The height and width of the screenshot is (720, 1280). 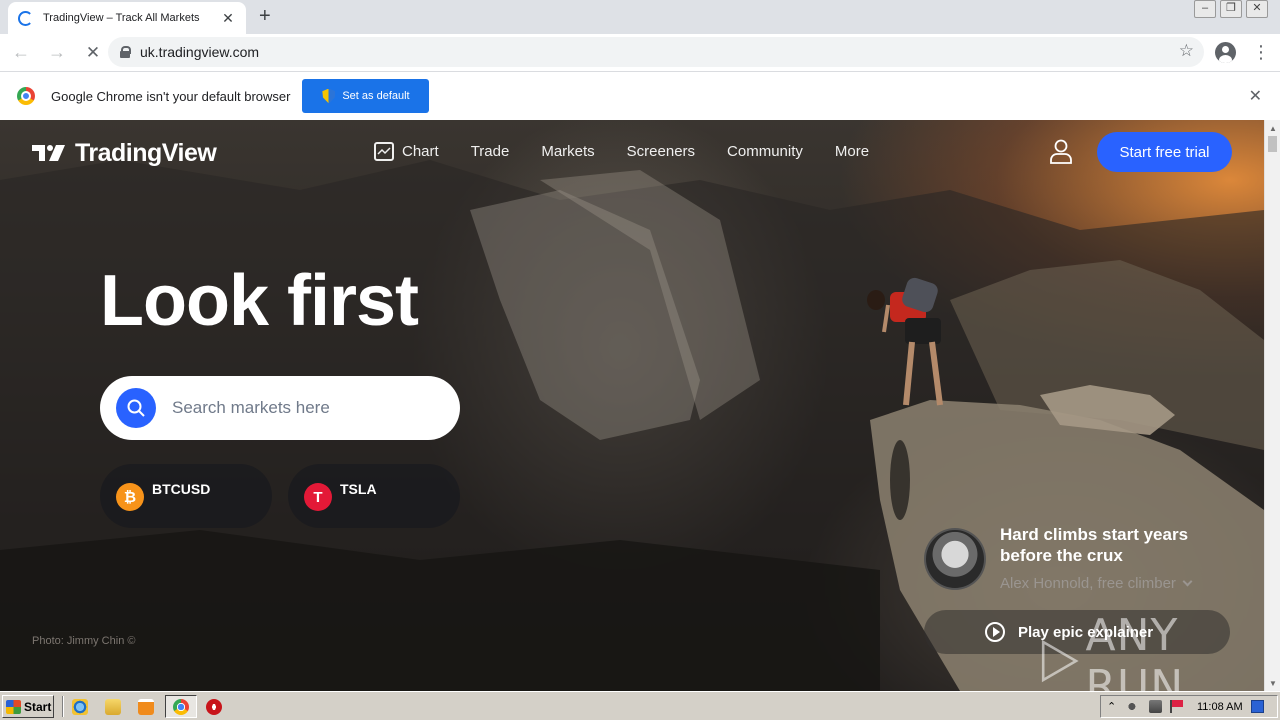 I want to click on nav-markets: Markets, so click(x=567, y=151).